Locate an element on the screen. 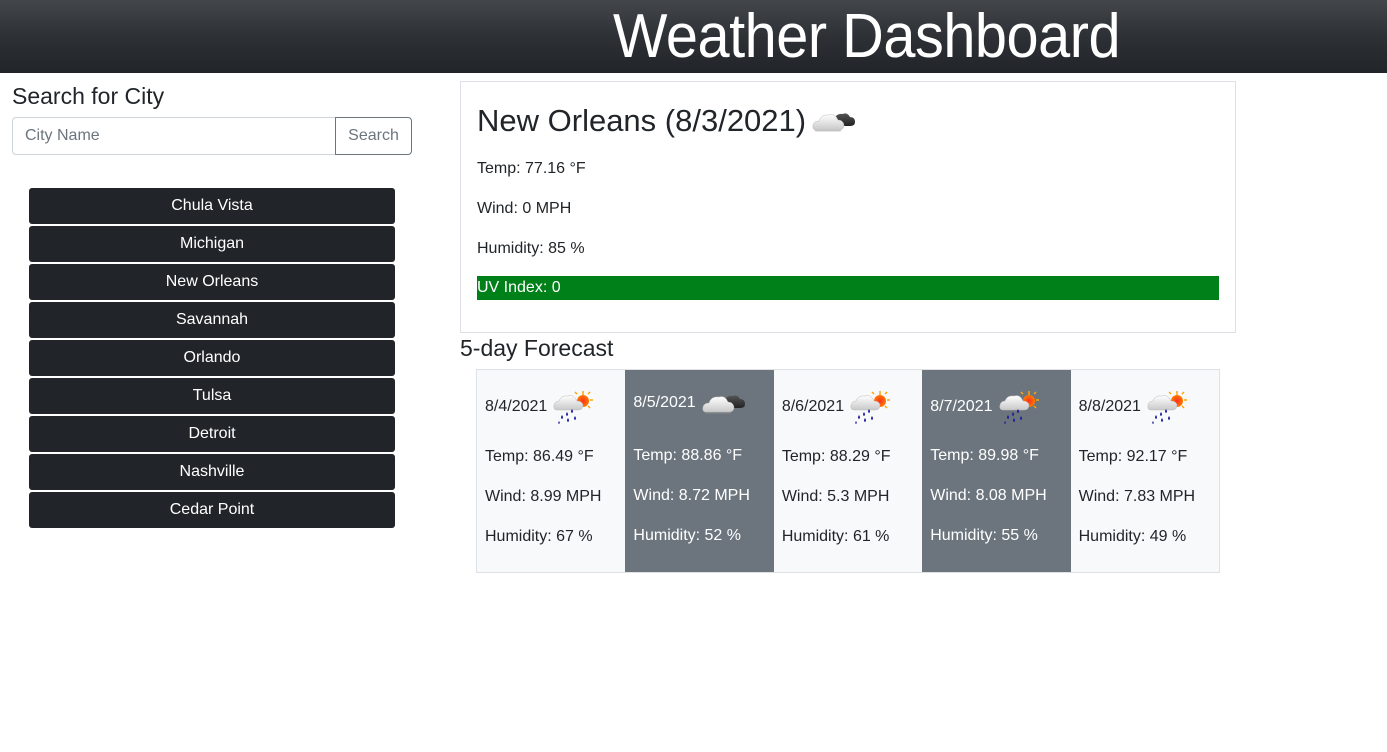 The image size is (1387, 752). search-heading: Search for City is located at coordinates (88, 96).